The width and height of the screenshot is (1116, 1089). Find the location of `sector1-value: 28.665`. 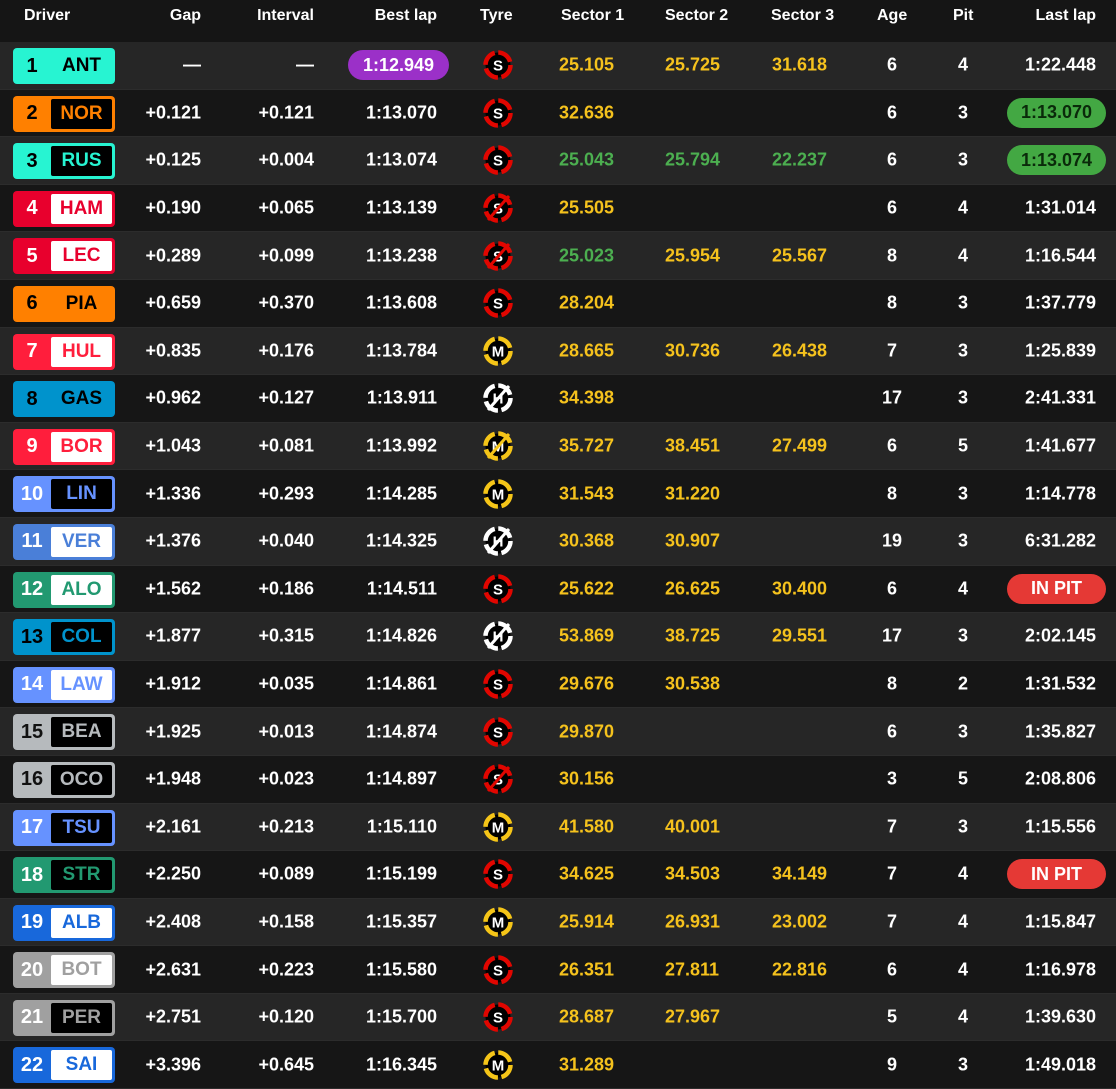

sector1-value: 28.665 is located at coordinates (587, 350).